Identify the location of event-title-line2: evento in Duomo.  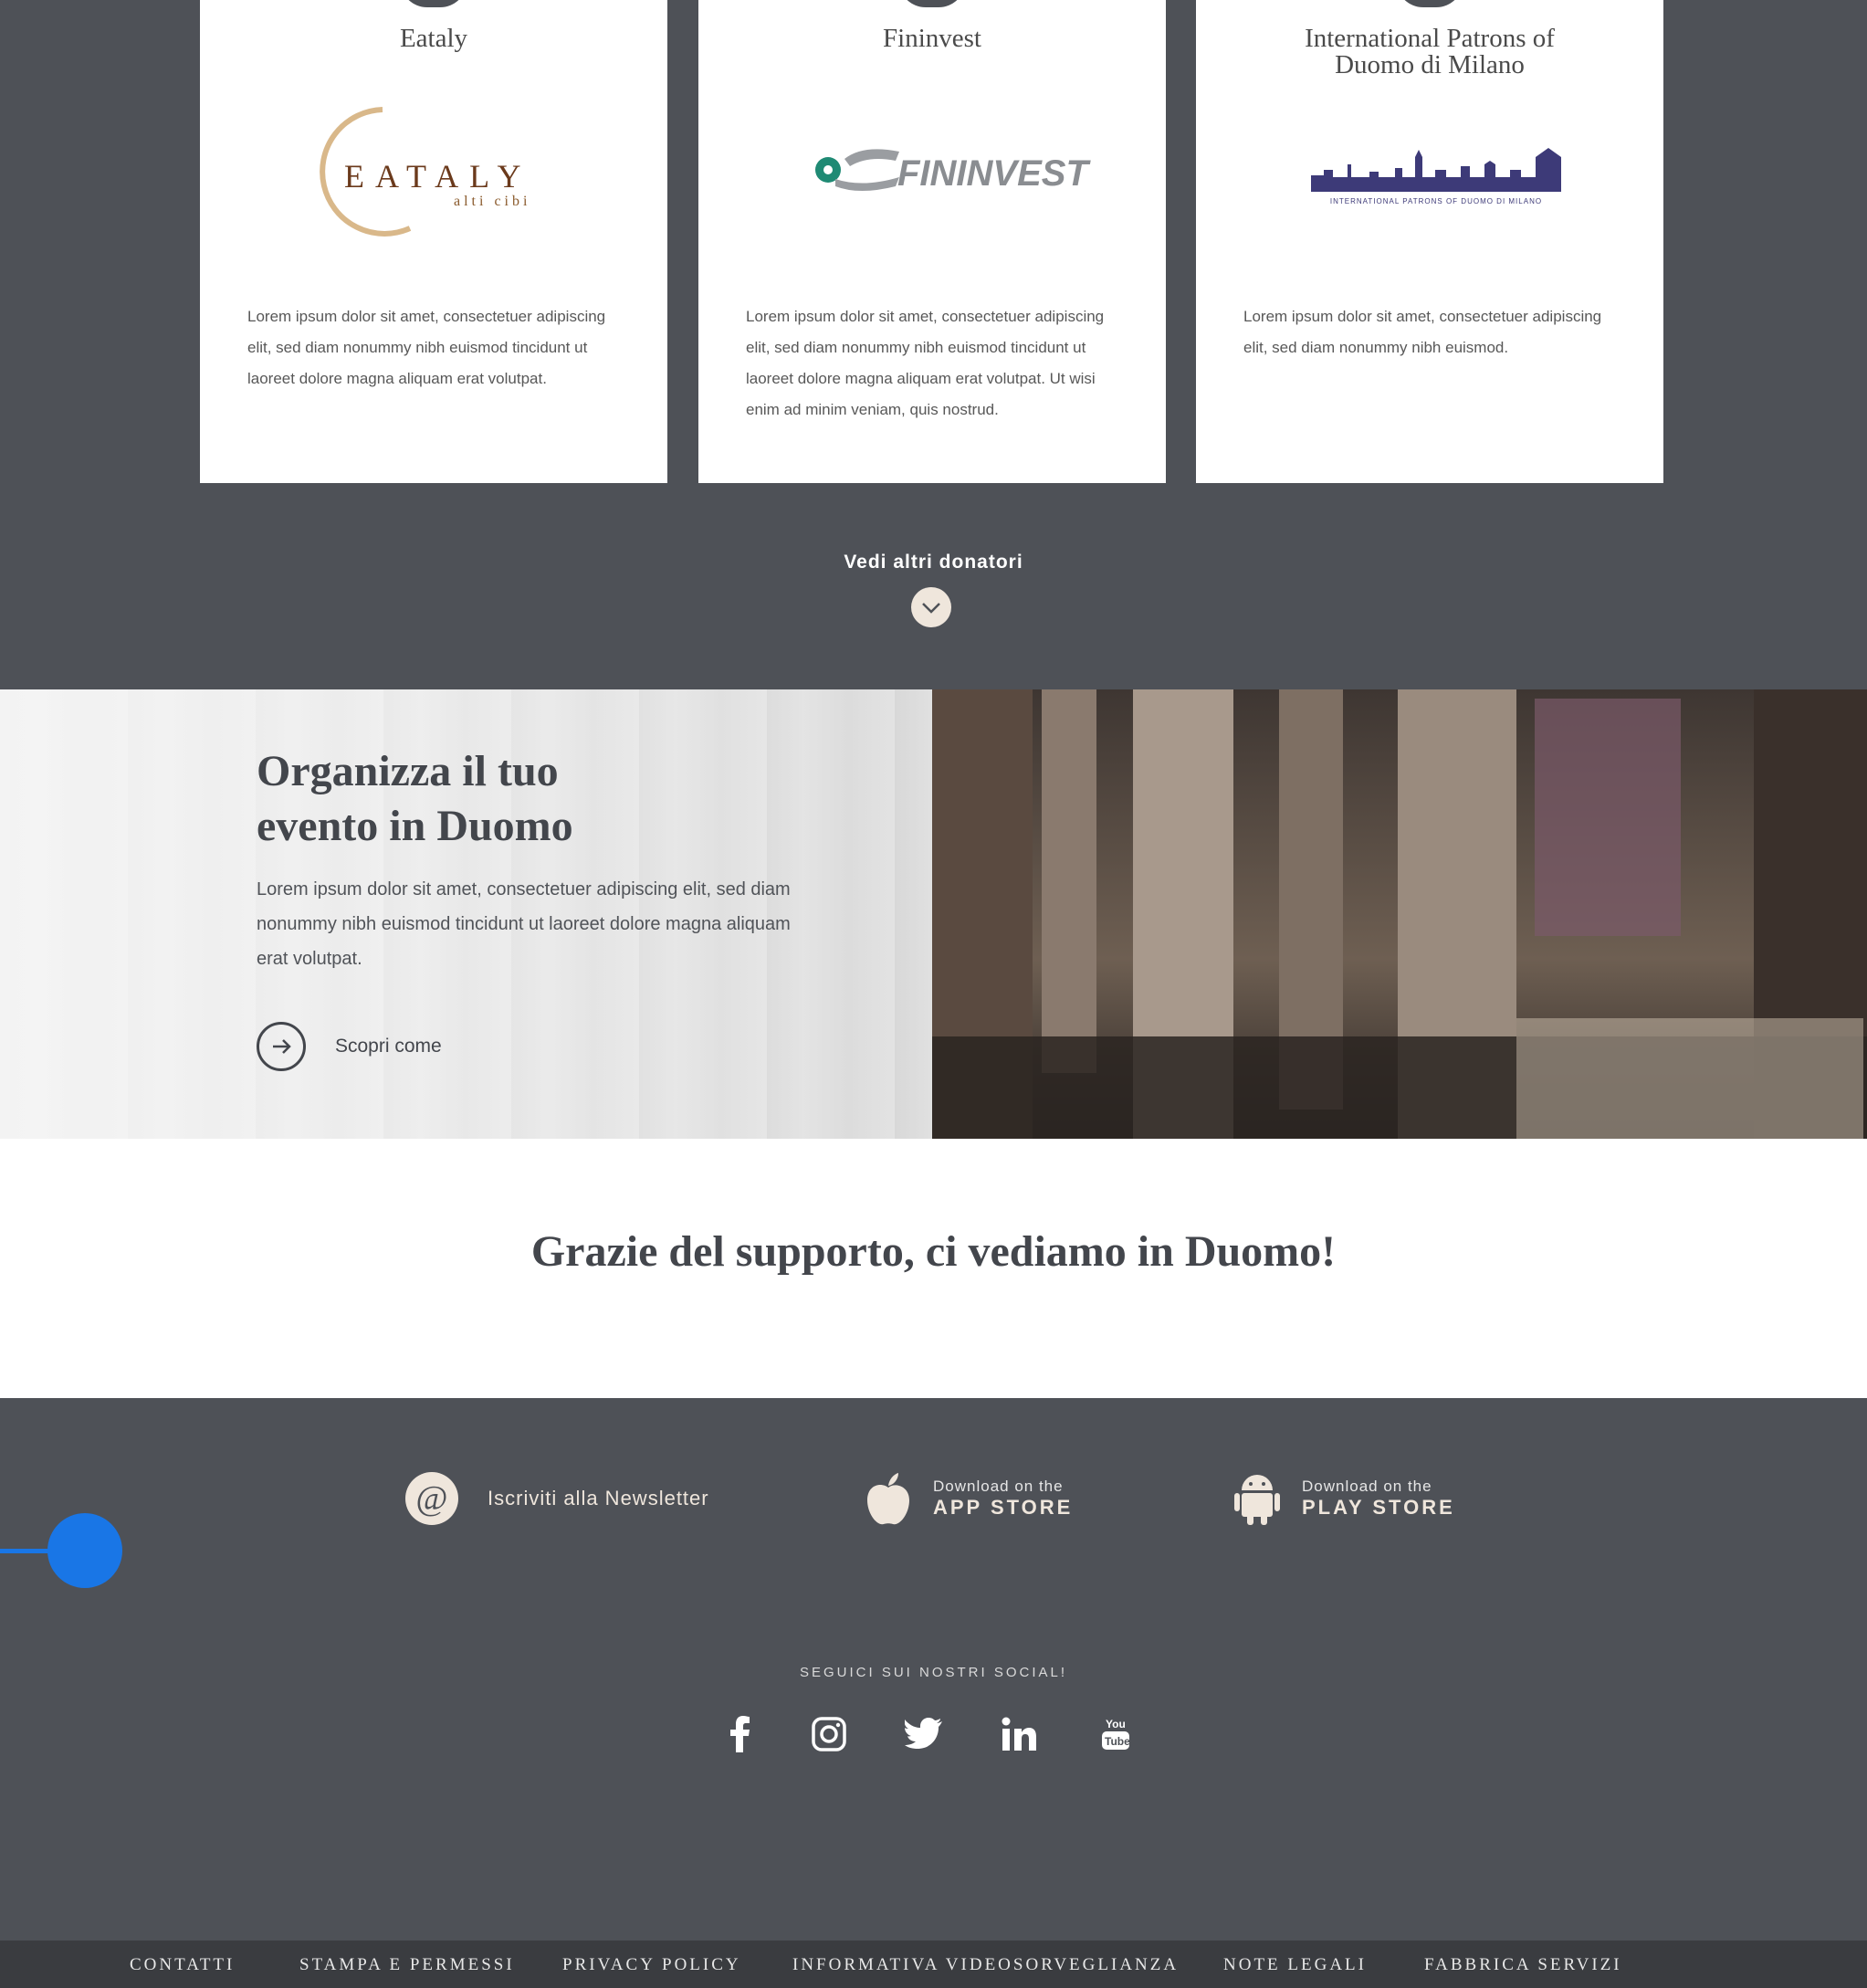
(415, 826).